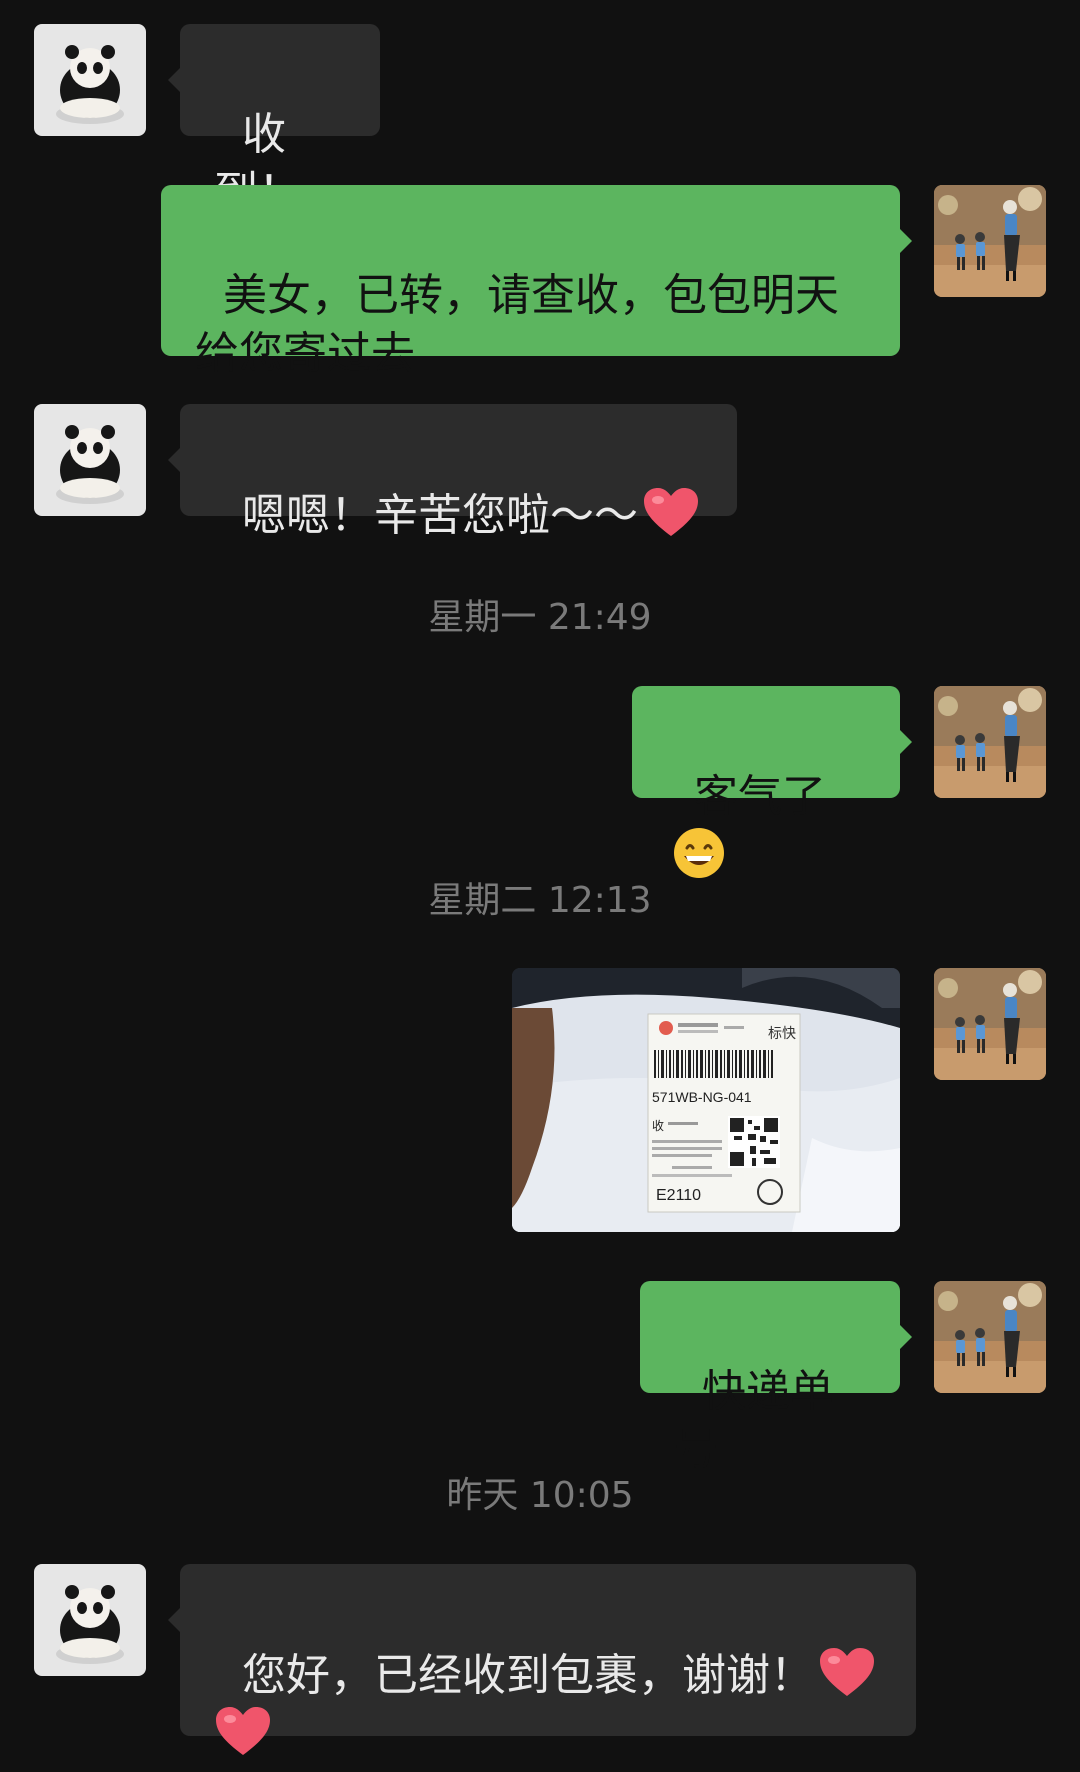 The width and height of the screenshot is (1080, 1772). Describe the element at coordinates (540, 1495) in the screenshot. I see `timestamp: 昨天 10:05` at that location.